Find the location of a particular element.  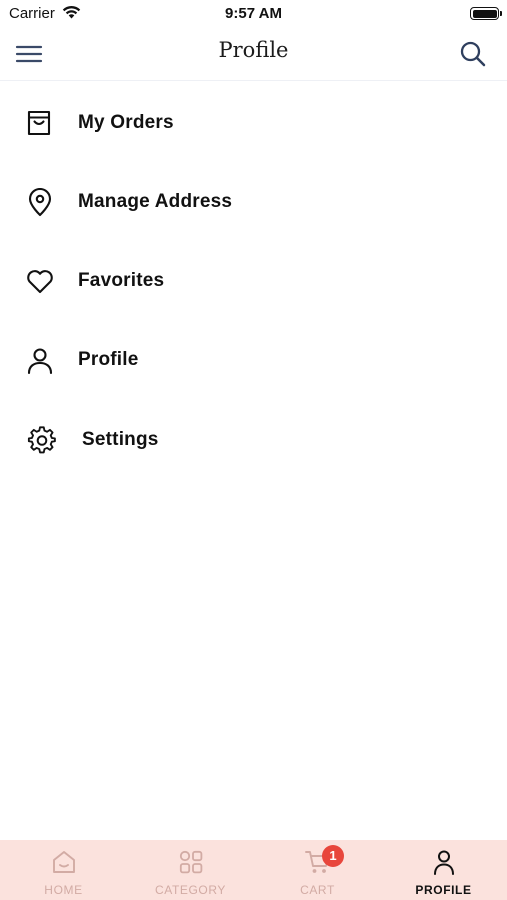

menu-item-label: My Orders is located at coordinates (126, 122).